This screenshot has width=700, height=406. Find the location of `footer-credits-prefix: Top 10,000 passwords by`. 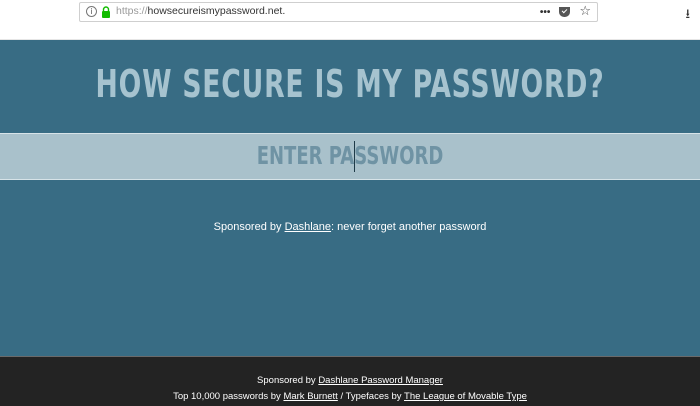

footer-credits-prefix: Top 10,000 passwords by is located at coordinates (228, 396).